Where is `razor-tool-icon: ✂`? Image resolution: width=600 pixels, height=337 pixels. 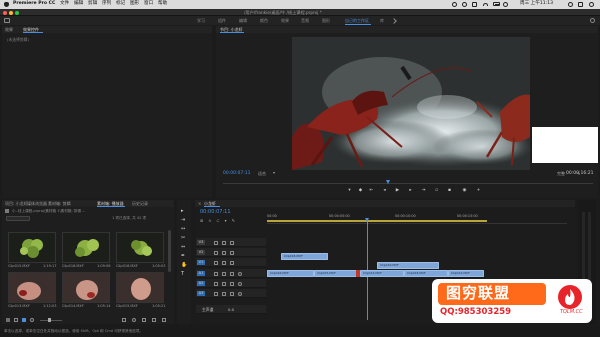
razor-tool-icon: ✂ is located at coordinates (183, 238).